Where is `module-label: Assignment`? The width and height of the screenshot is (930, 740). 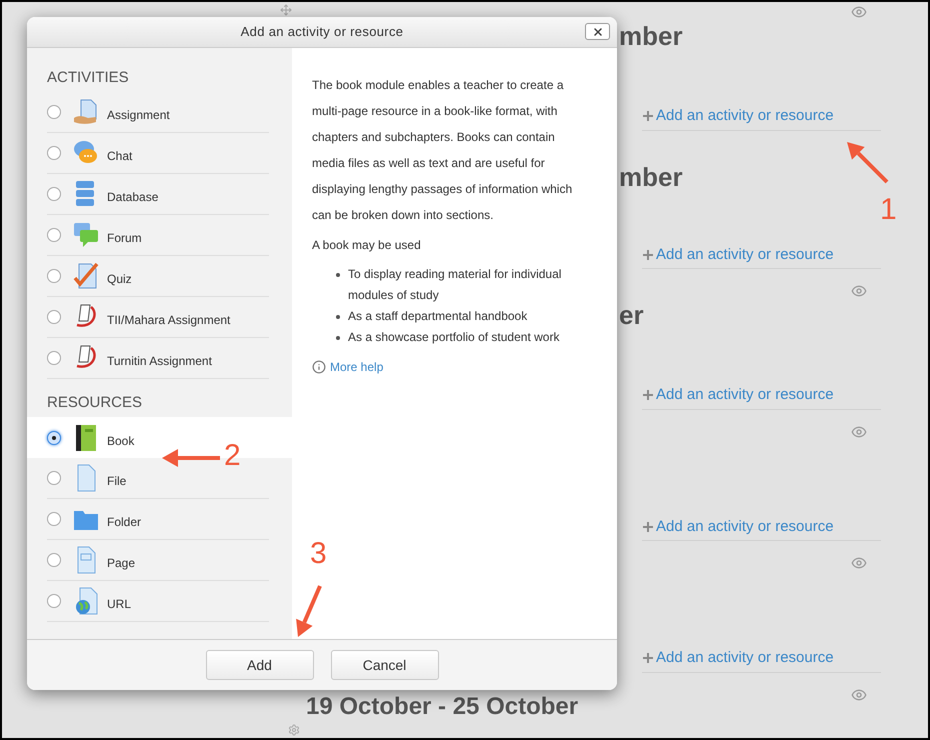
module-label: Assignment is located at coordinates (138, 115).